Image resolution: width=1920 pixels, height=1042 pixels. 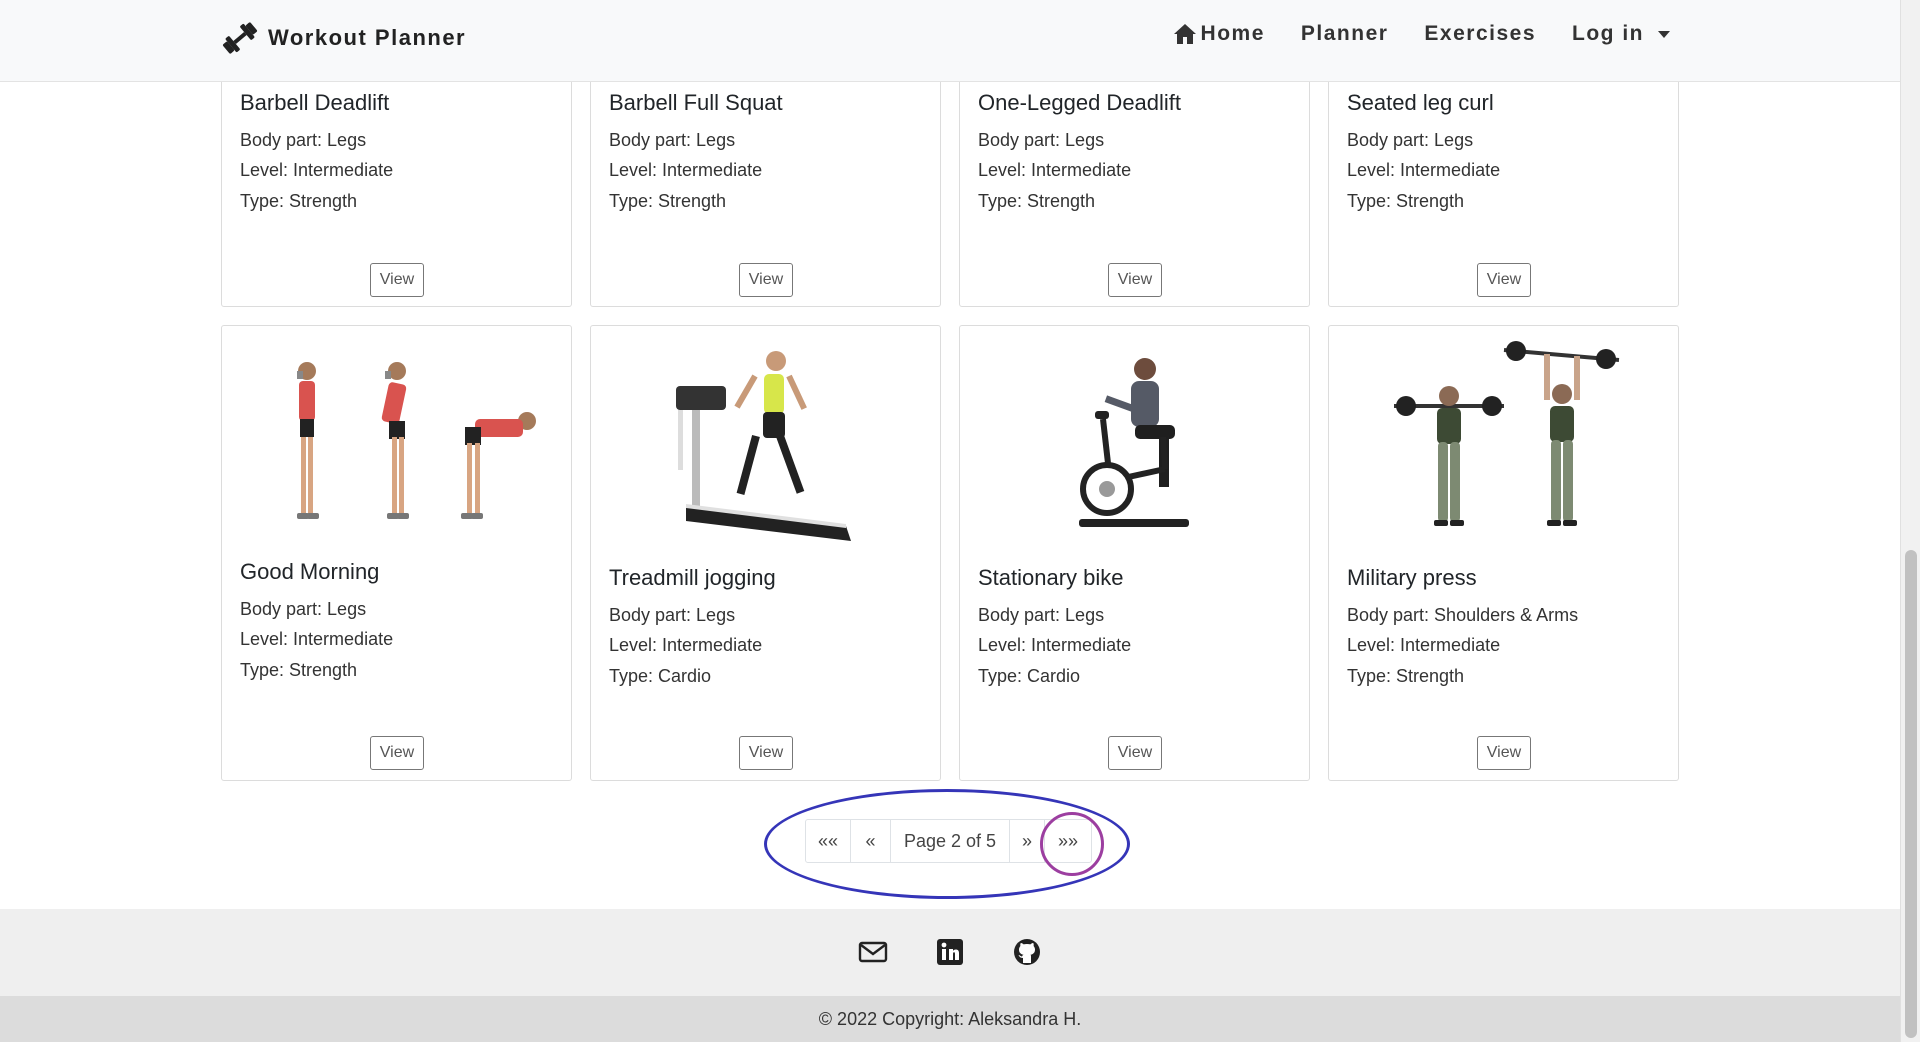 What do you see at coordinates (1910, 521) in the screenshot?
I see `page-scrollbar` at bounding box center [1910, 521].